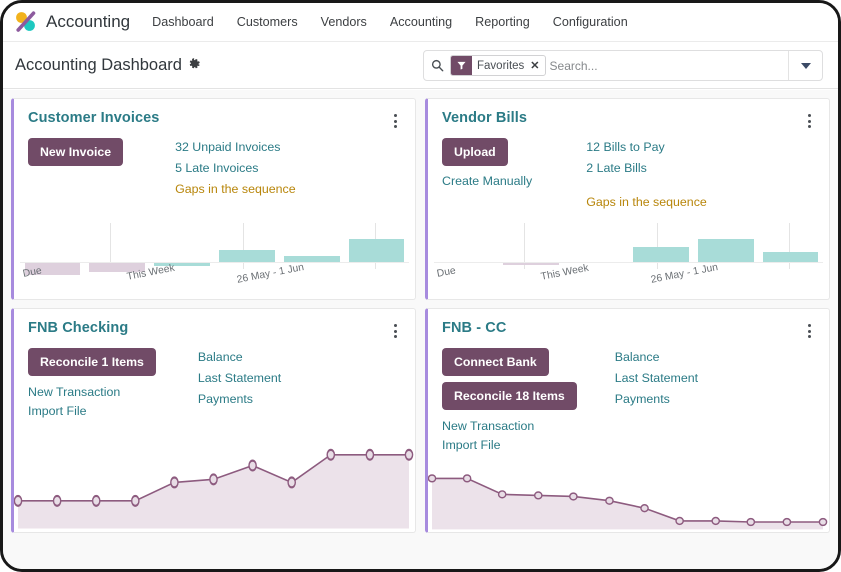 The width and height of the screenshot is (841, 572). I want to click on card-header: Customer Invoices, so click(214, 113).